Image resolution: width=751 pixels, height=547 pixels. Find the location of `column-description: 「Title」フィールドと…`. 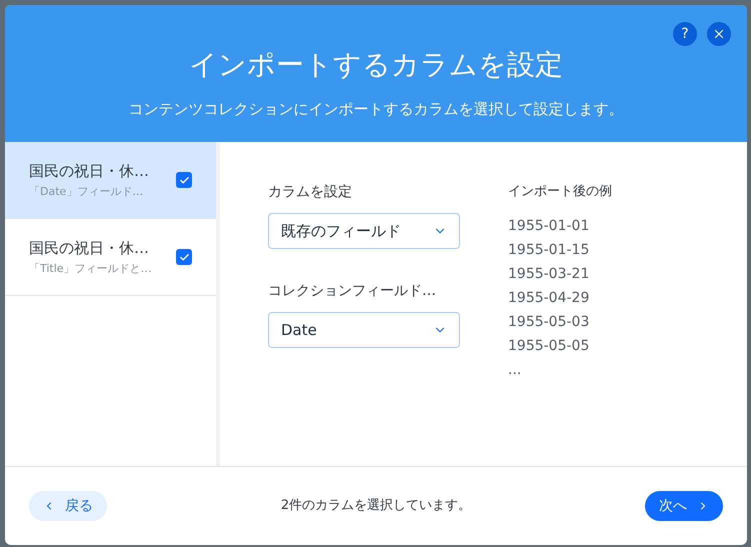

column-description: 「Title」フィールドと… is located at coordinates (91, 269).